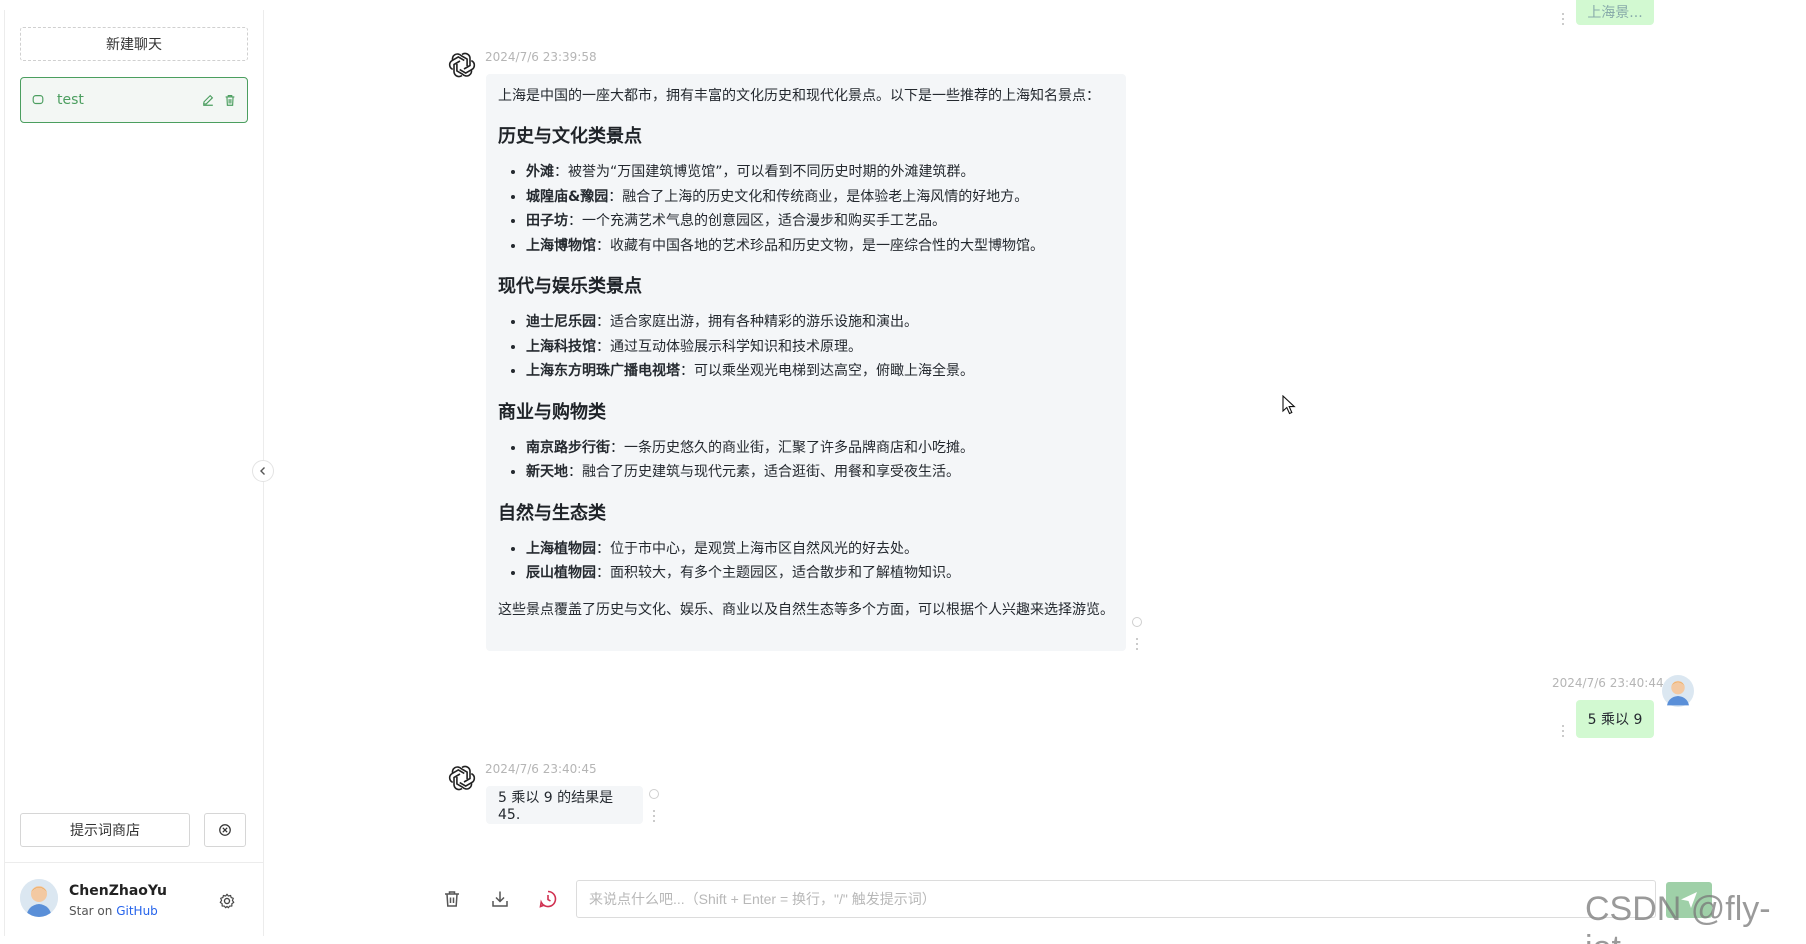  I want to click on assistant-message-bubble: 5 乘以 9 的结果是 45., so click(564, 805).